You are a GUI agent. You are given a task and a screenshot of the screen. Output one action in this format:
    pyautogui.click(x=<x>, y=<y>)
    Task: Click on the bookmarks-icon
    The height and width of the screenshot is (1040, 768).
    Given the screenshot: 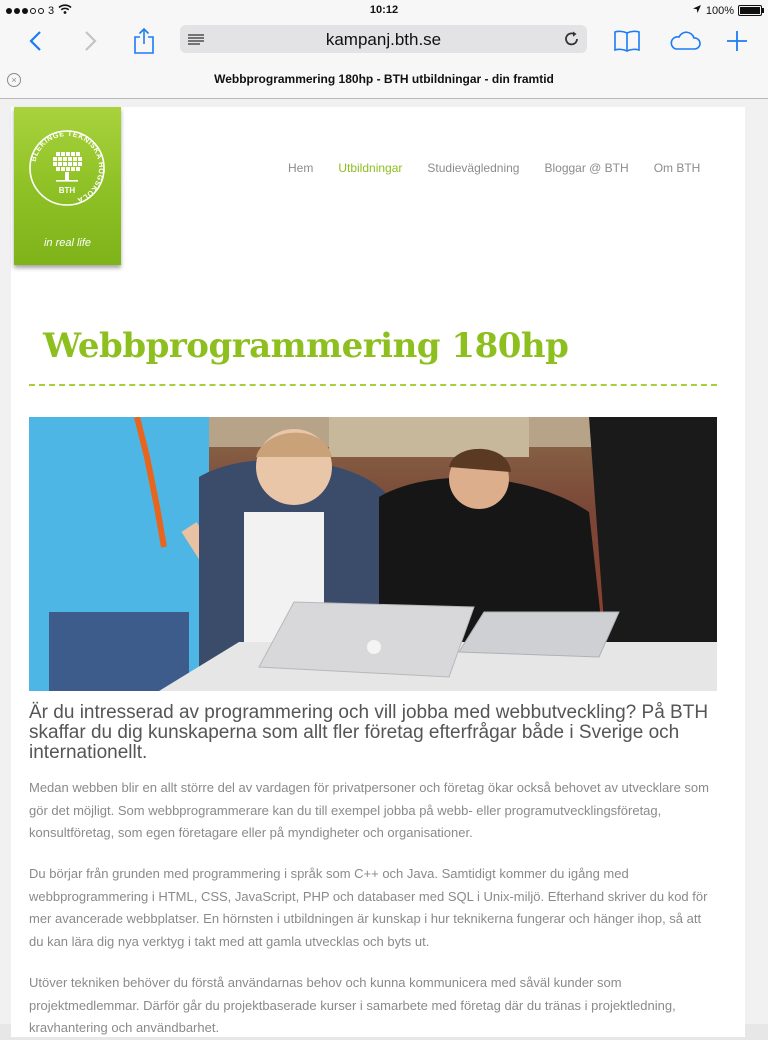 What is the action you would take?
    pyautogui.click(x=627, y=41)
    